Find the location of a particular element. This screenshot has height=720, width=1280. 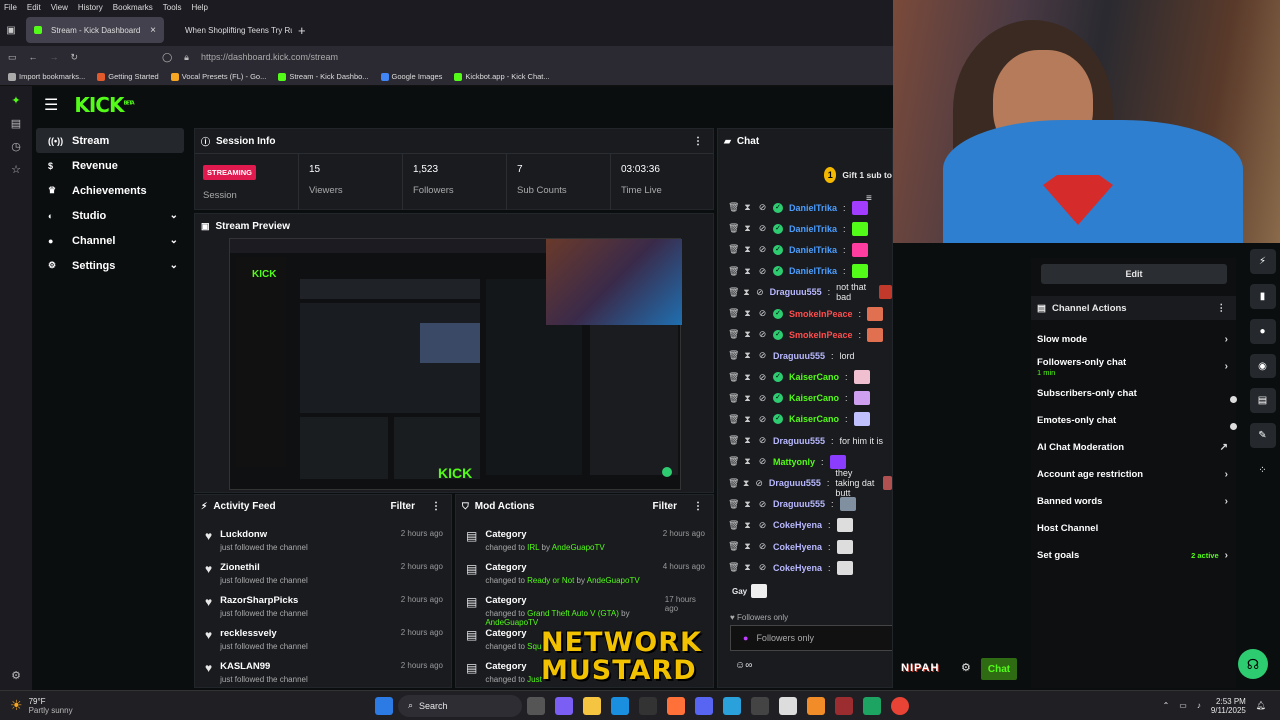

quick-actions-icon: ⚡︎ is located at coordinates (1262, 261).